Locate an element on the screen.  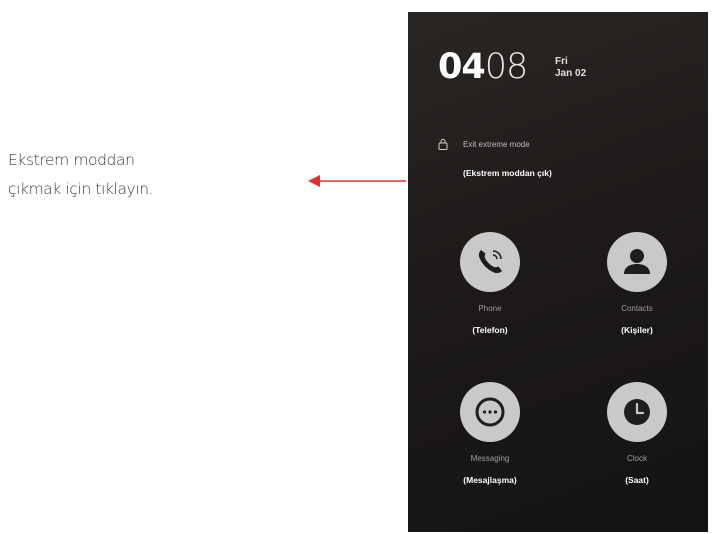
app-clock-label: Clock is located at coordinates (636, 458).